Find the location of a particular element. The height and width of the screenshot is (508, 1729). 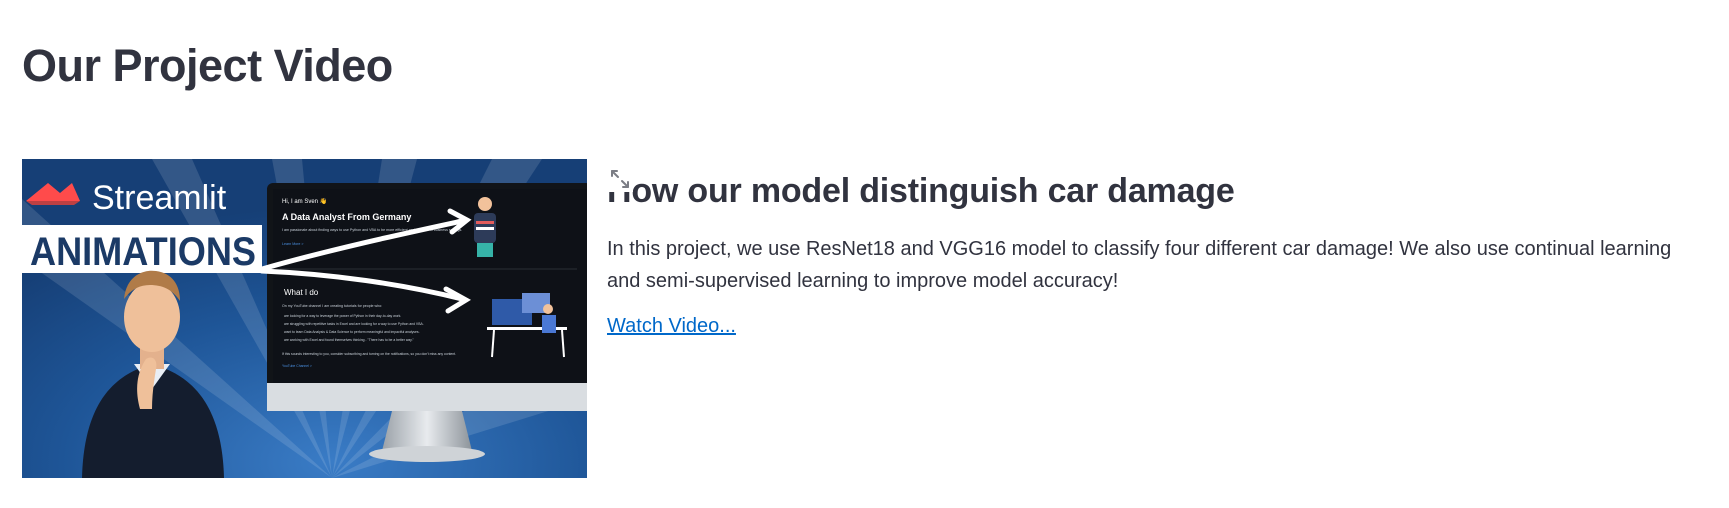

screen-greeting: Hi, I am Sven 👋 is located at coordinates (304, 201).